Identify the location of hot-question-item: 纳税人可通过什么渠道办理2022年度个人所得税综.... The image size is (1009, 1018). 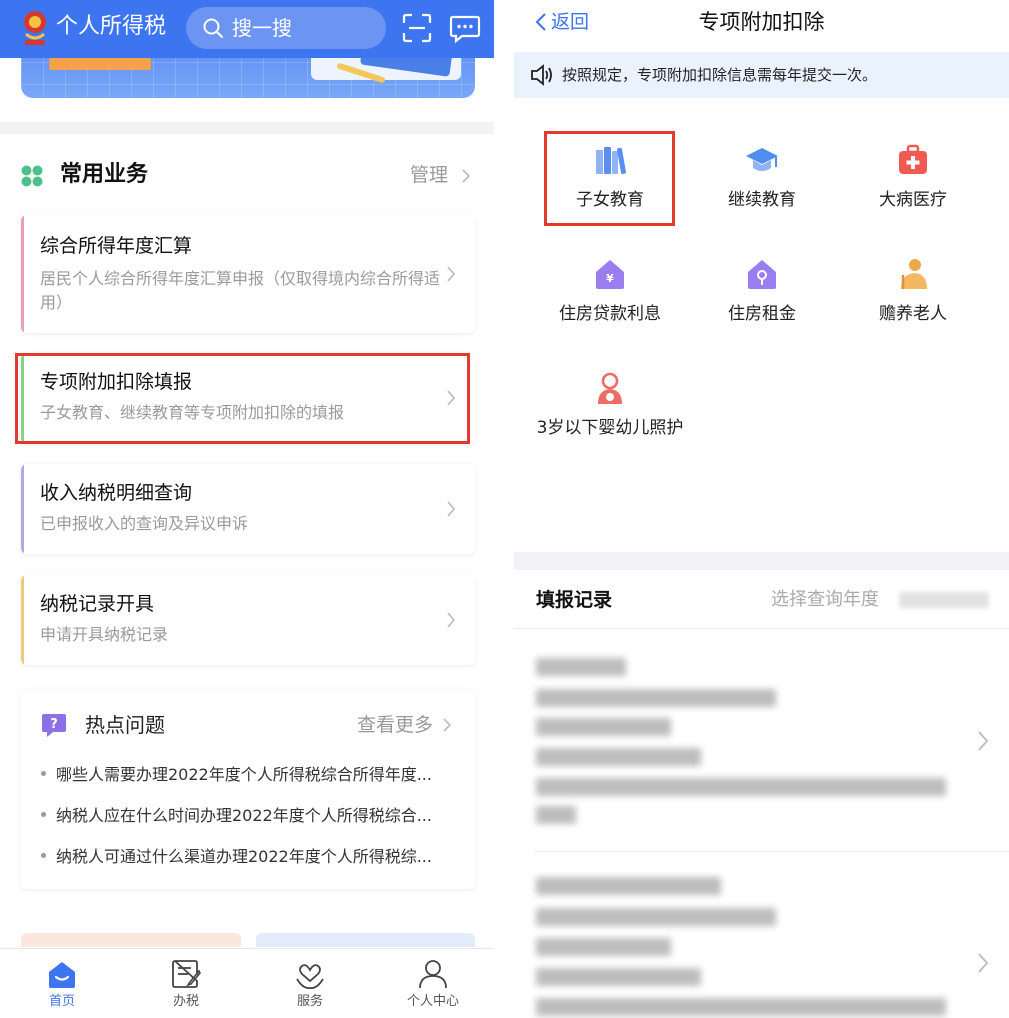
(251, 857).